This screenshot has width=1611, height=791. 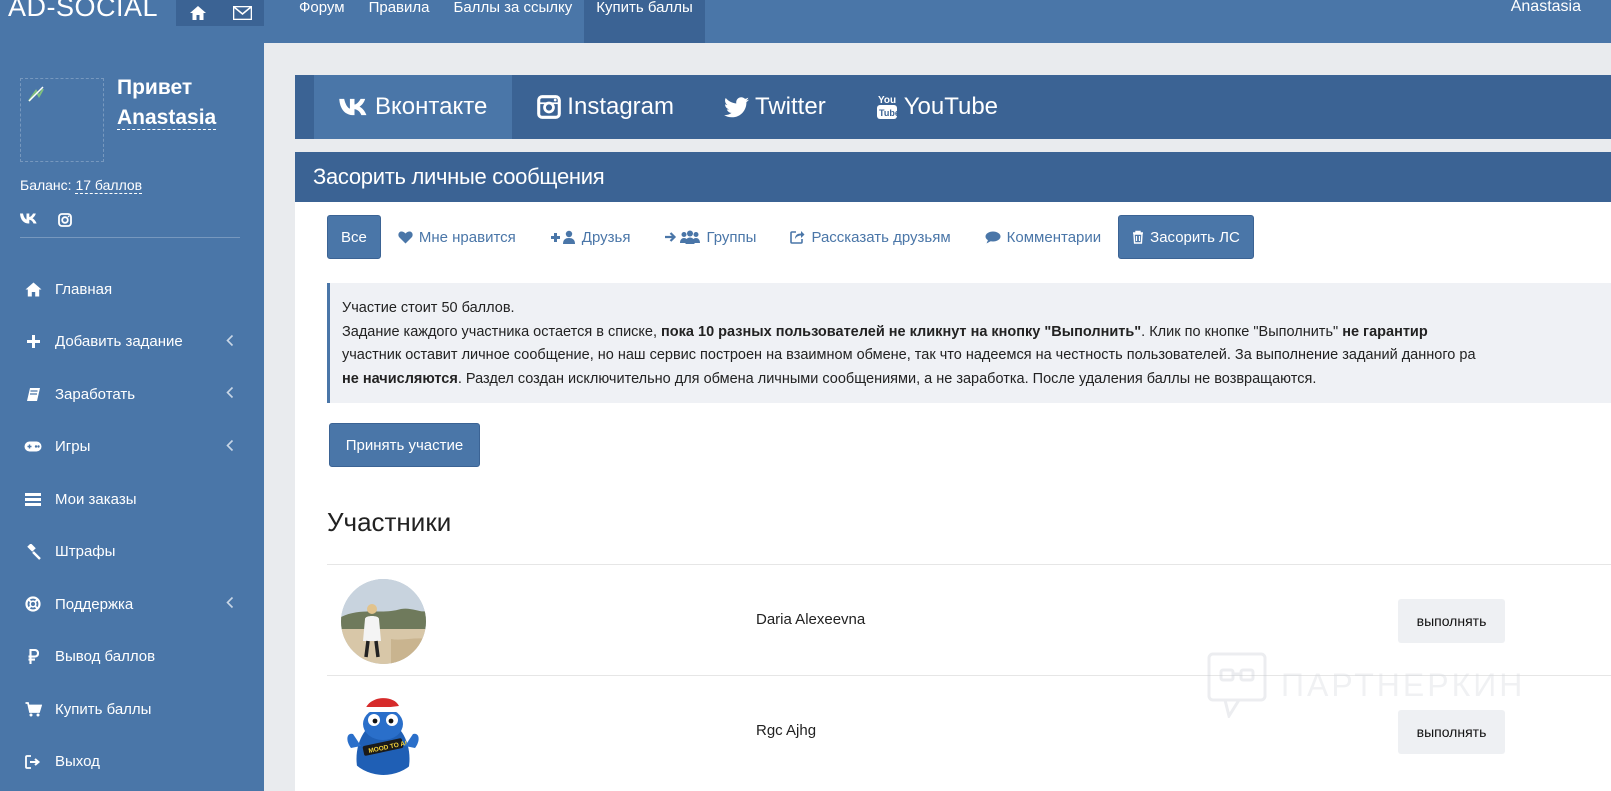 I want to click on topnav-forum: Форум, so click(x=322, y=21).